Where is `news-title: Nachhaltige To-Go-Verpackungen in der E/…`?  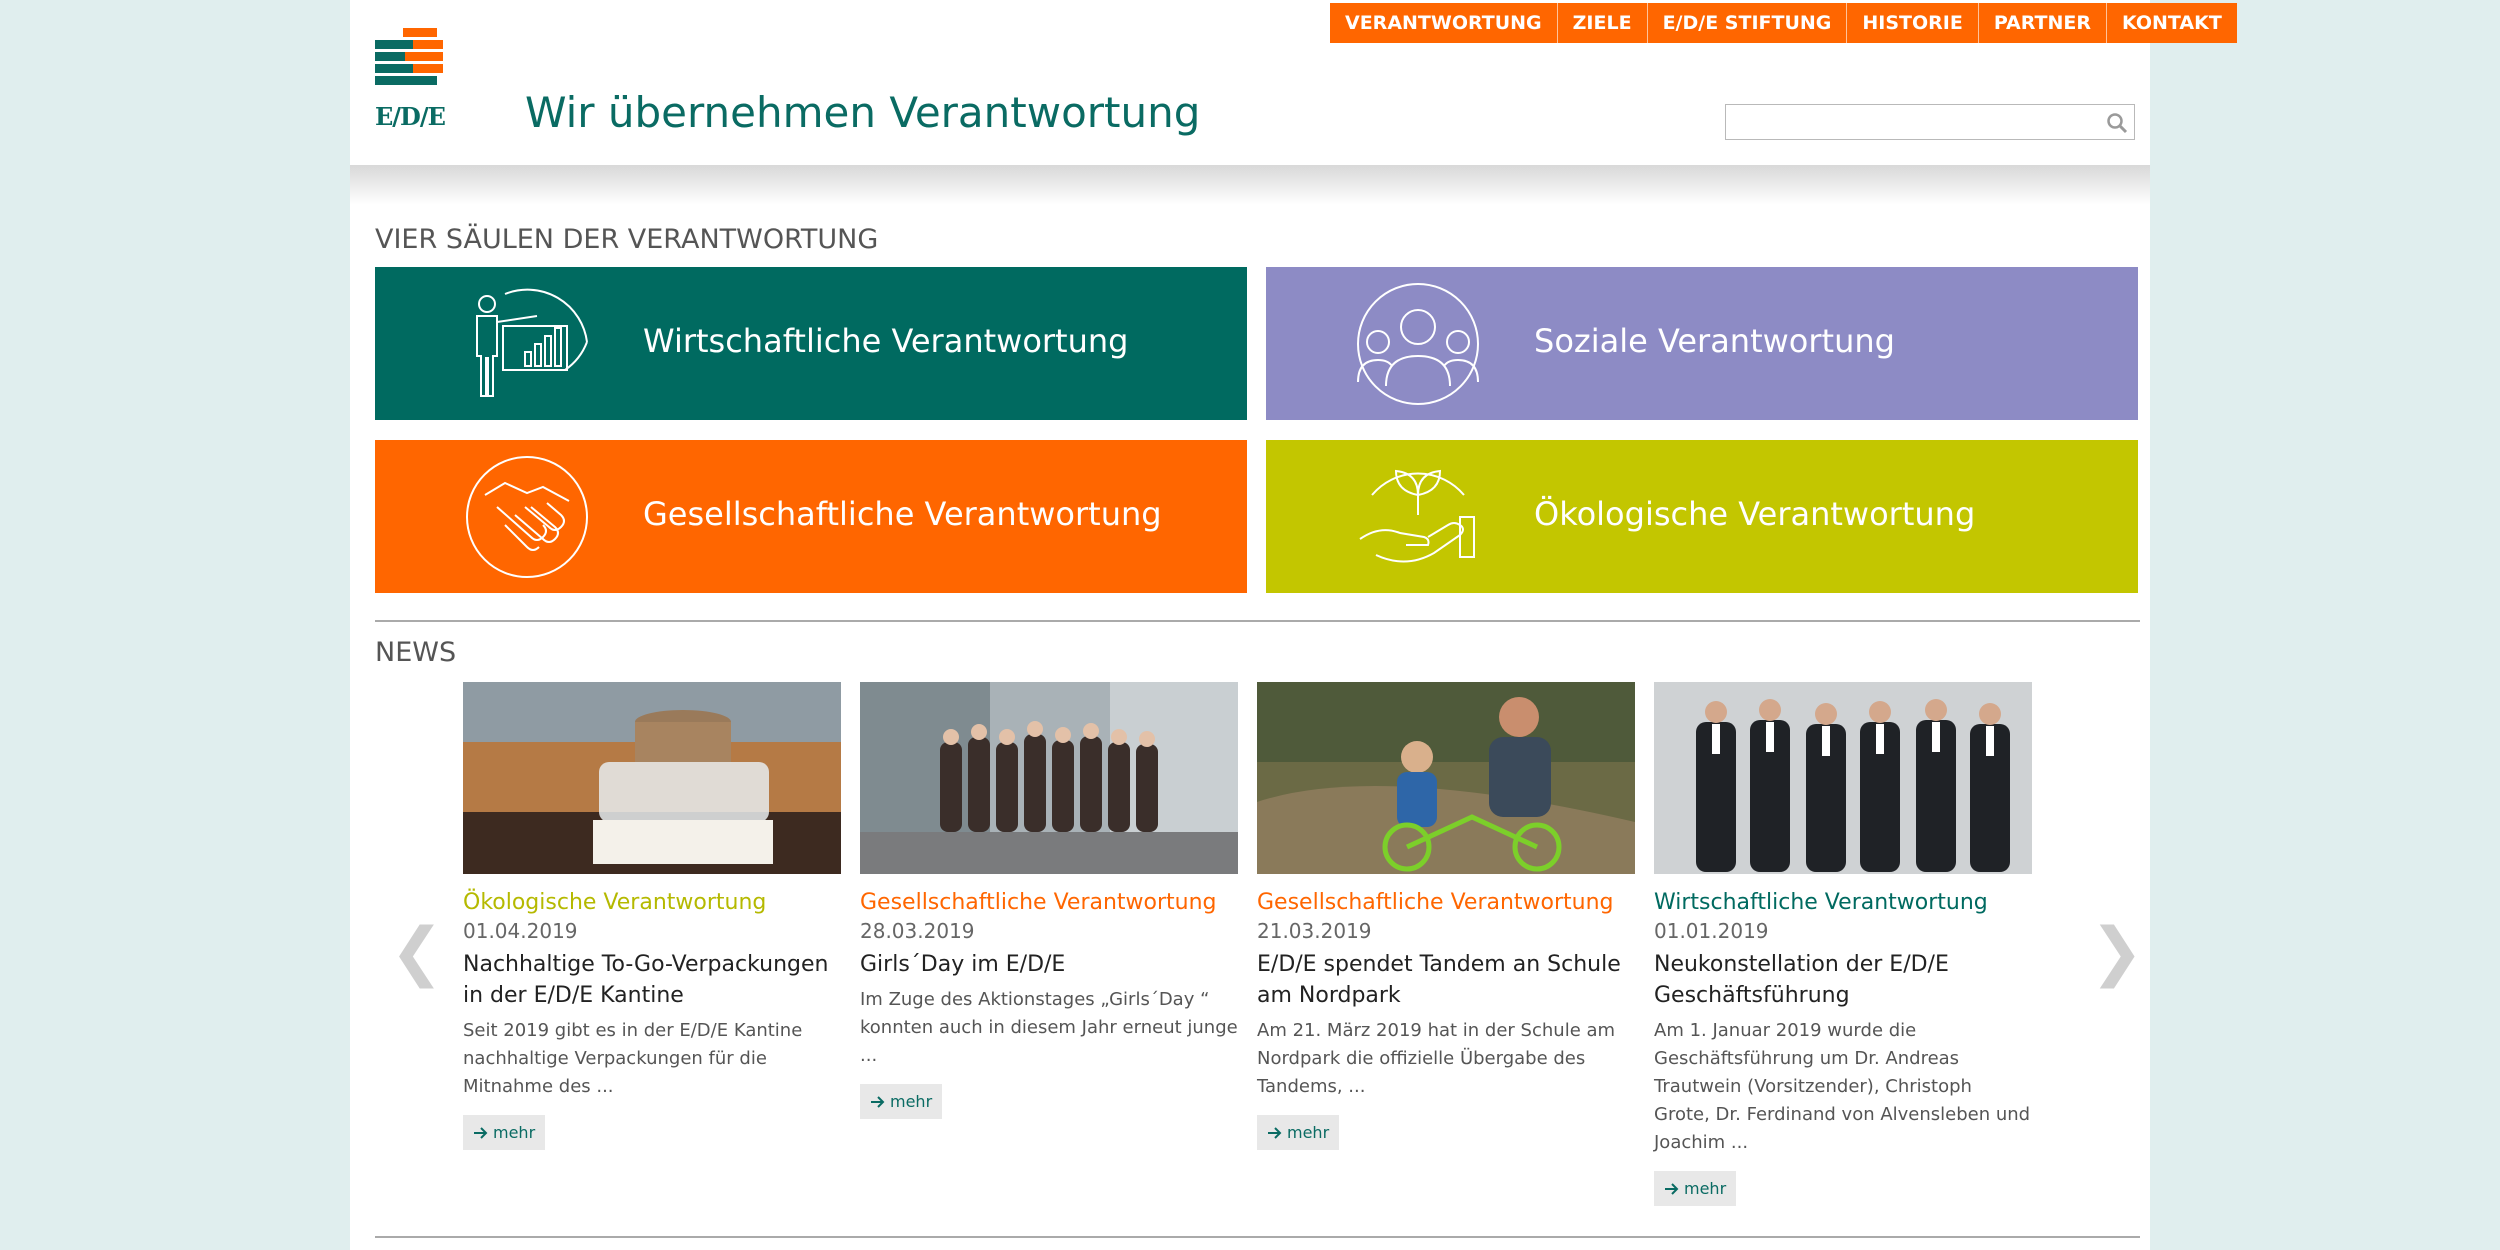 news-title: Nachhaltige To-Go-Verpackungen in der E/… is located at coordinates (652, 980).